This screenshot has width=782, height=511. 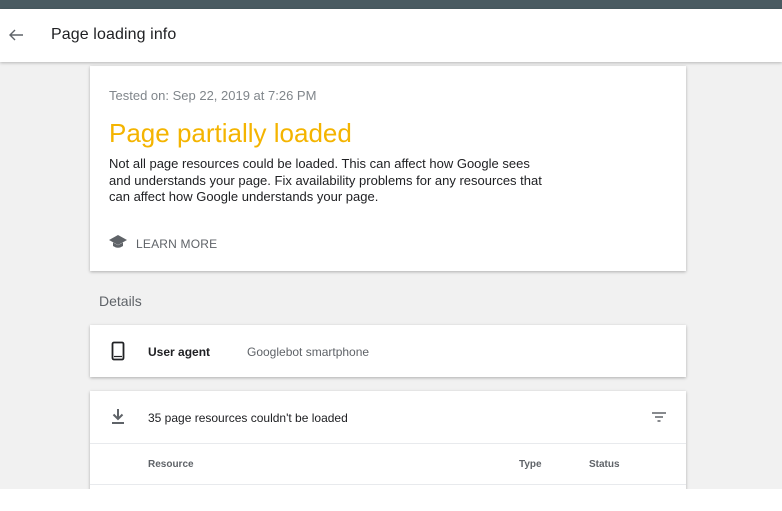 I want to click on learn-more-label: LEARN MORE, so click(x=177, y=244).